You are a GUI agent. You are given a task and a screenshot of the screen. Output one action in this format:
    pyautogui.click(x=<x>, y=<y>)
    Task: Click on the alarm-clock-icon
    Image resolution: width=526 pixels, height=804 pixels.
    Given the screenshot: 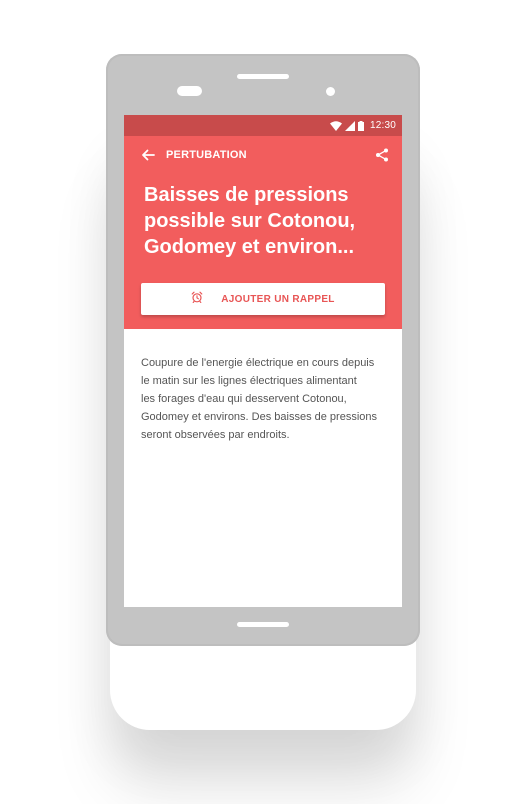 What is the action you would take?
    pyautogui.click(x=197, y=299)
    